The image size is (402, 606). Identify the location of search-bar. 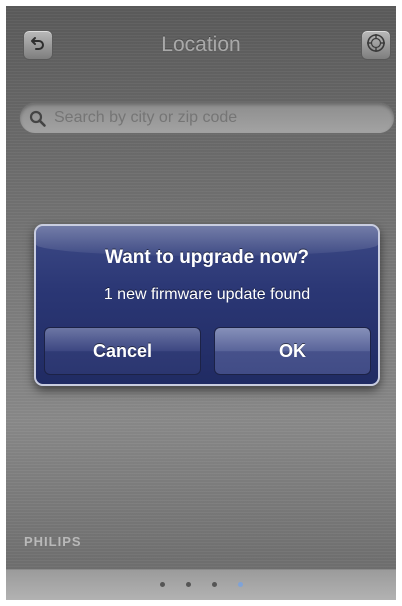
(207, 118).